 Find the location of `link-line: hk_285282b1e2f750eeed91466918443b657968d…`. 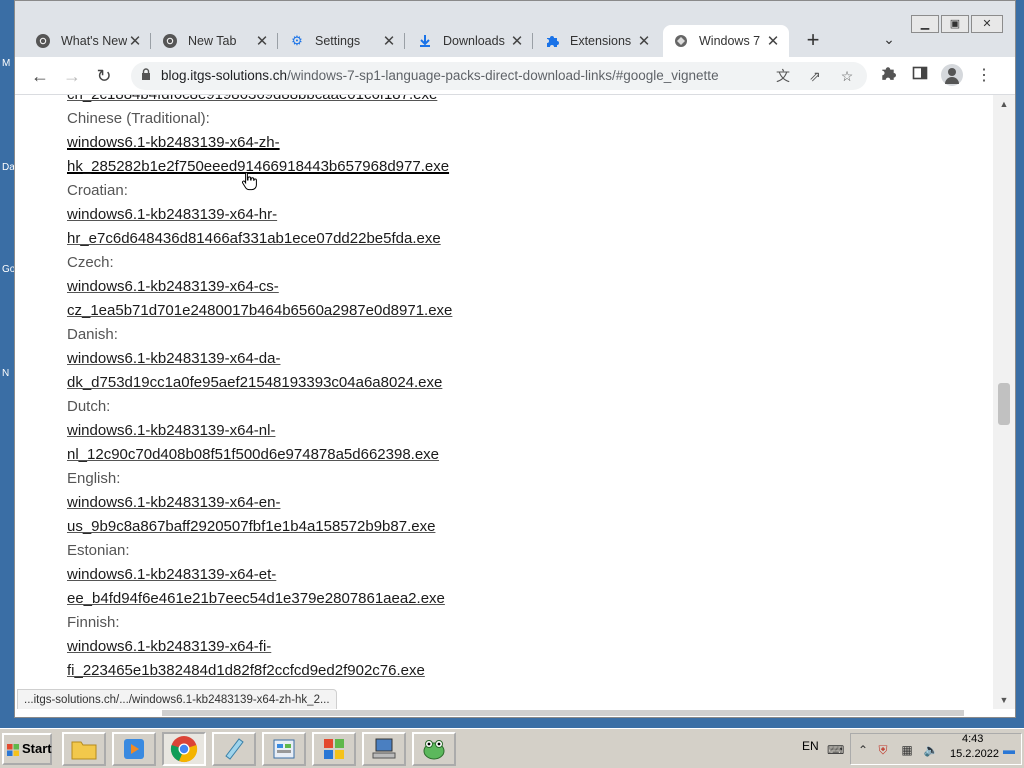

link-line: hk_285282b1e2f750eeed91466918443b657968d… is located at coordinates (258, 166).